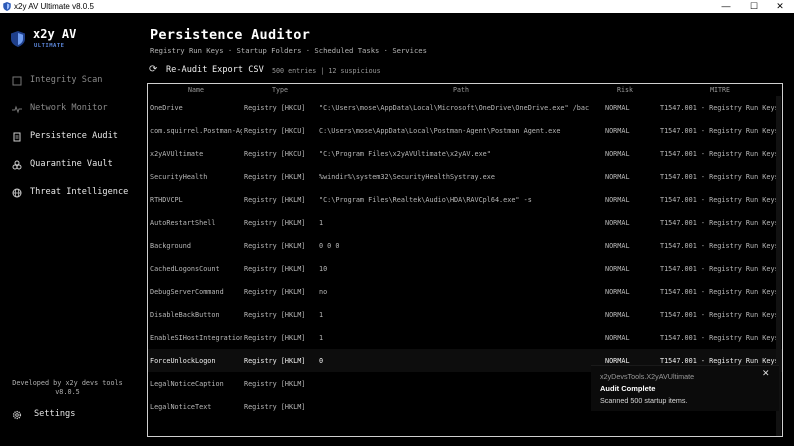 The height and width of the screenshot is (446, 794). I want to click on column-header-mitre: MITRE, so click(720, 90).